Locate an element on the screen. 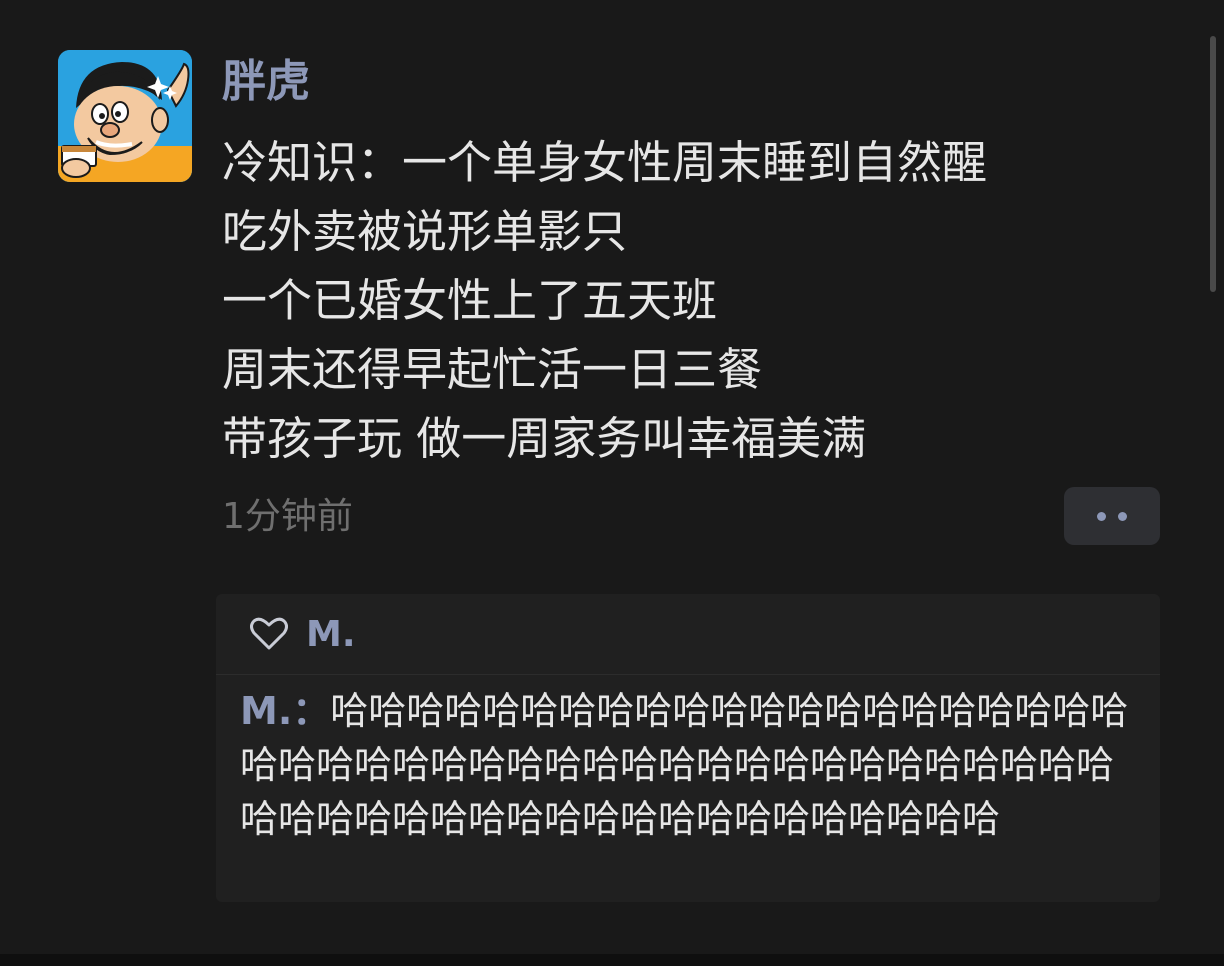 The height and width of the screenshot is (966, 1224). post-text-line: 带孩子玩 做一周家务叫幸福美满 is located at coordinates (544, 438).